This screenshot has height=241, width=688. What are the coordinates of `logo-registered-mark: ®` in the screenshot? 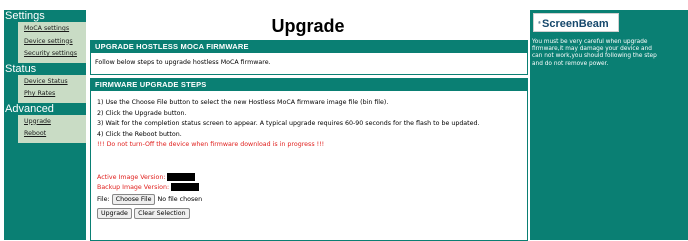 It's located at (539, 22).